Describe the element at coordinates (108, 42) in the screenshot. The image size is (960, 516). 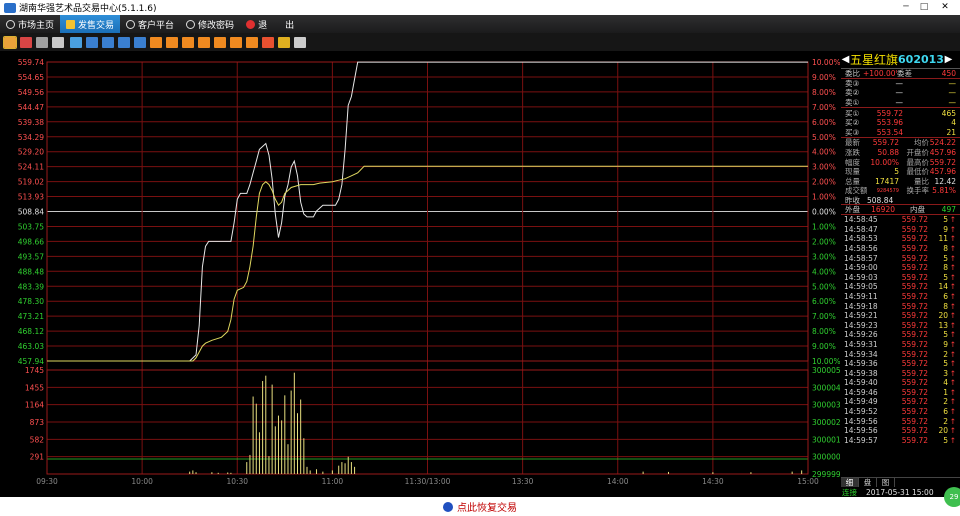
I see `toolbar-tool-6-icon` at that location.